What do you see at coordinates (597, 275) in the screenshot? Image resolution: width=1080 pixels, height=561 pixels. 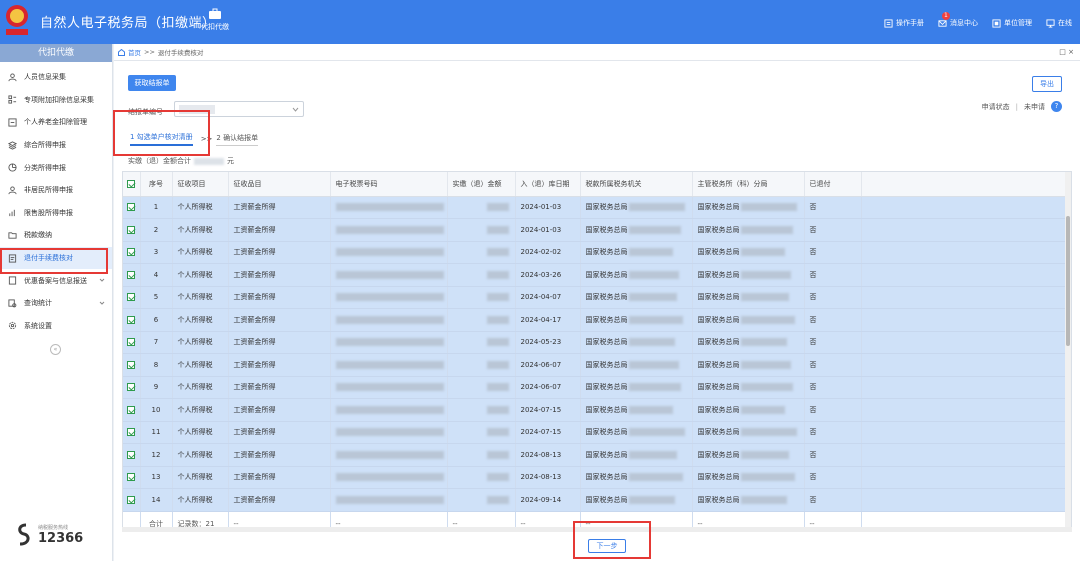 I see `table-row: 4 个人所得税 工资薪金所得 2024-03-26 国家税务总局 国家税务总局 否` at bounding box center [597, 275].